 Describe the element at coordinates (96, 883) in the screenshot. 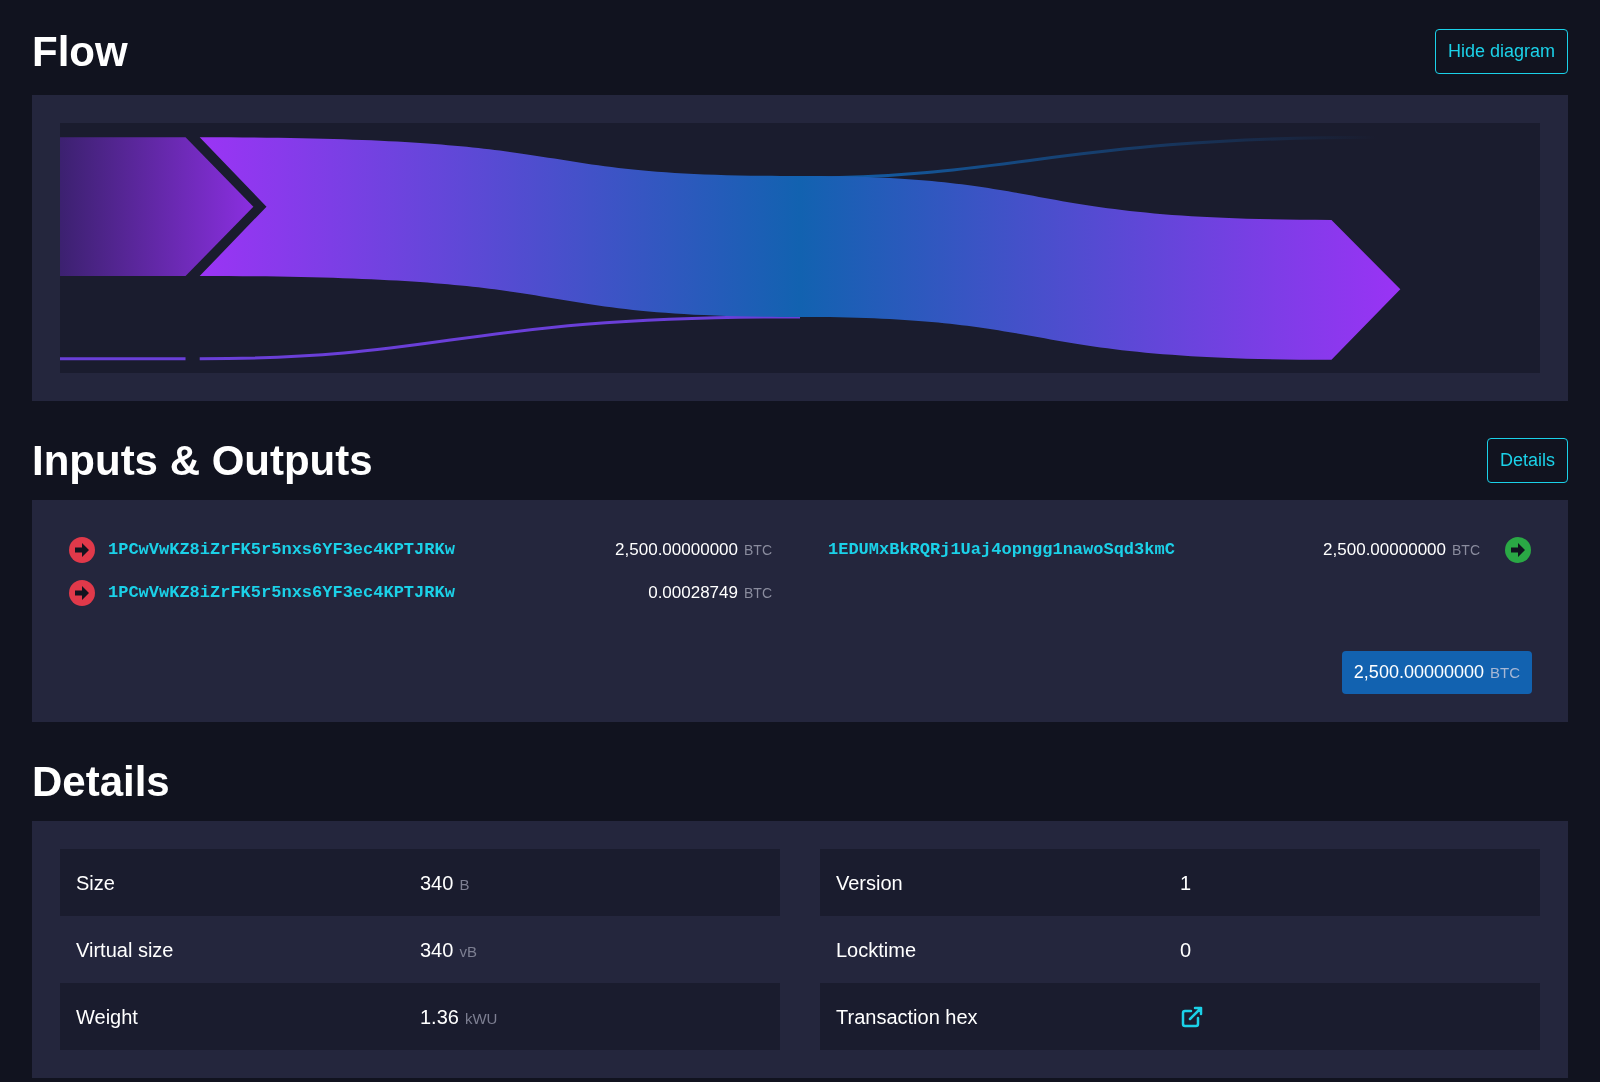

I see `detail-label: Size` at that location.